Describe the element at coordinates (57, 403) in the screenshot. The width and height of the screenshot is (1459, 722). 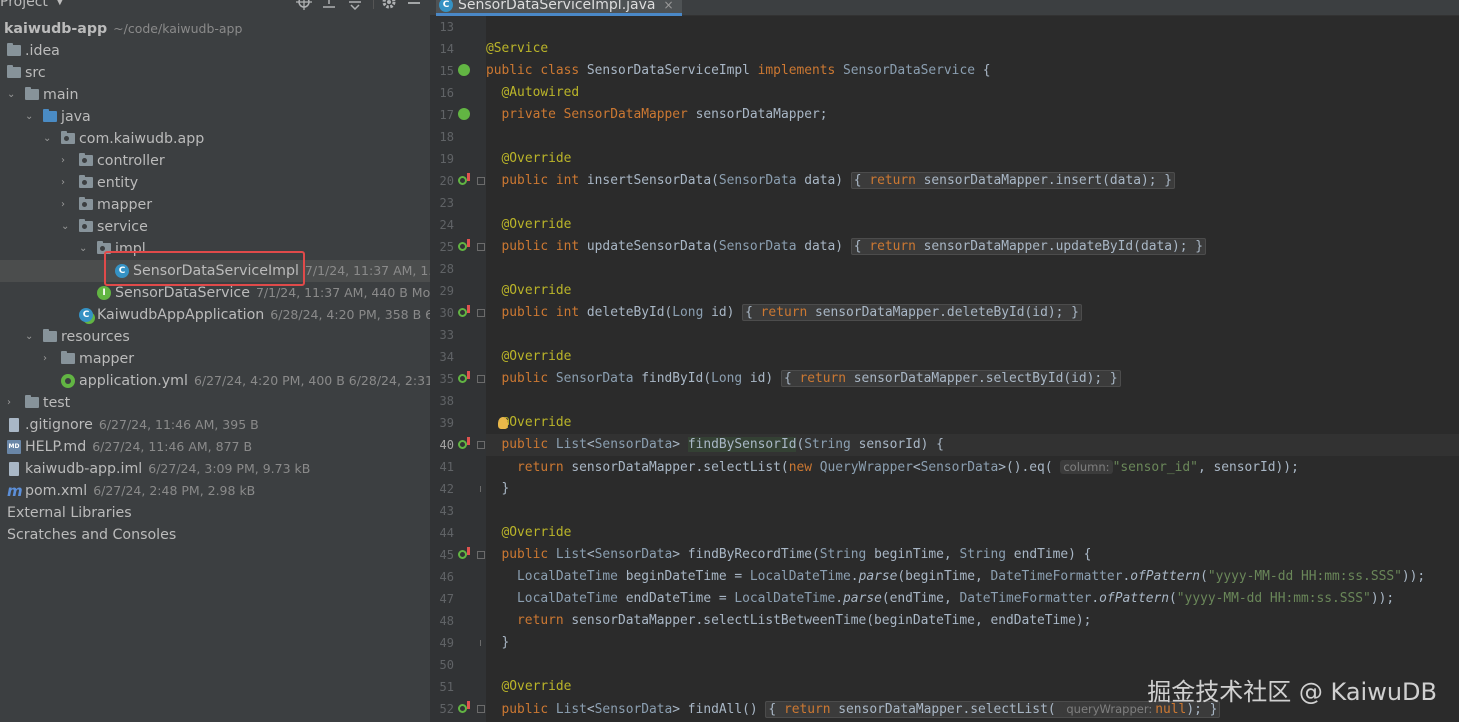
I see `tree-item-label: test` at that location.